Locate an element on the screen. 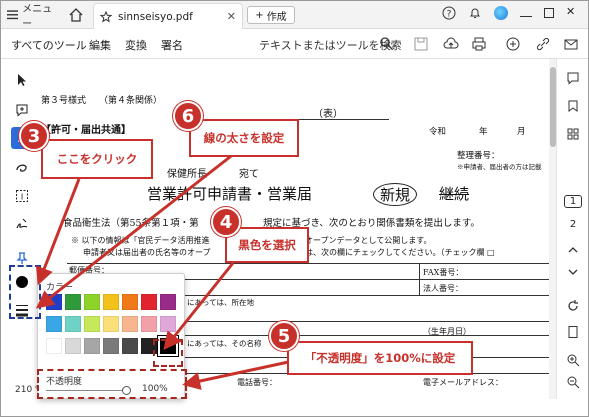 The image size is (589, 417). step6-text: 線の太さを設定 is located at coordinates (244, 138).